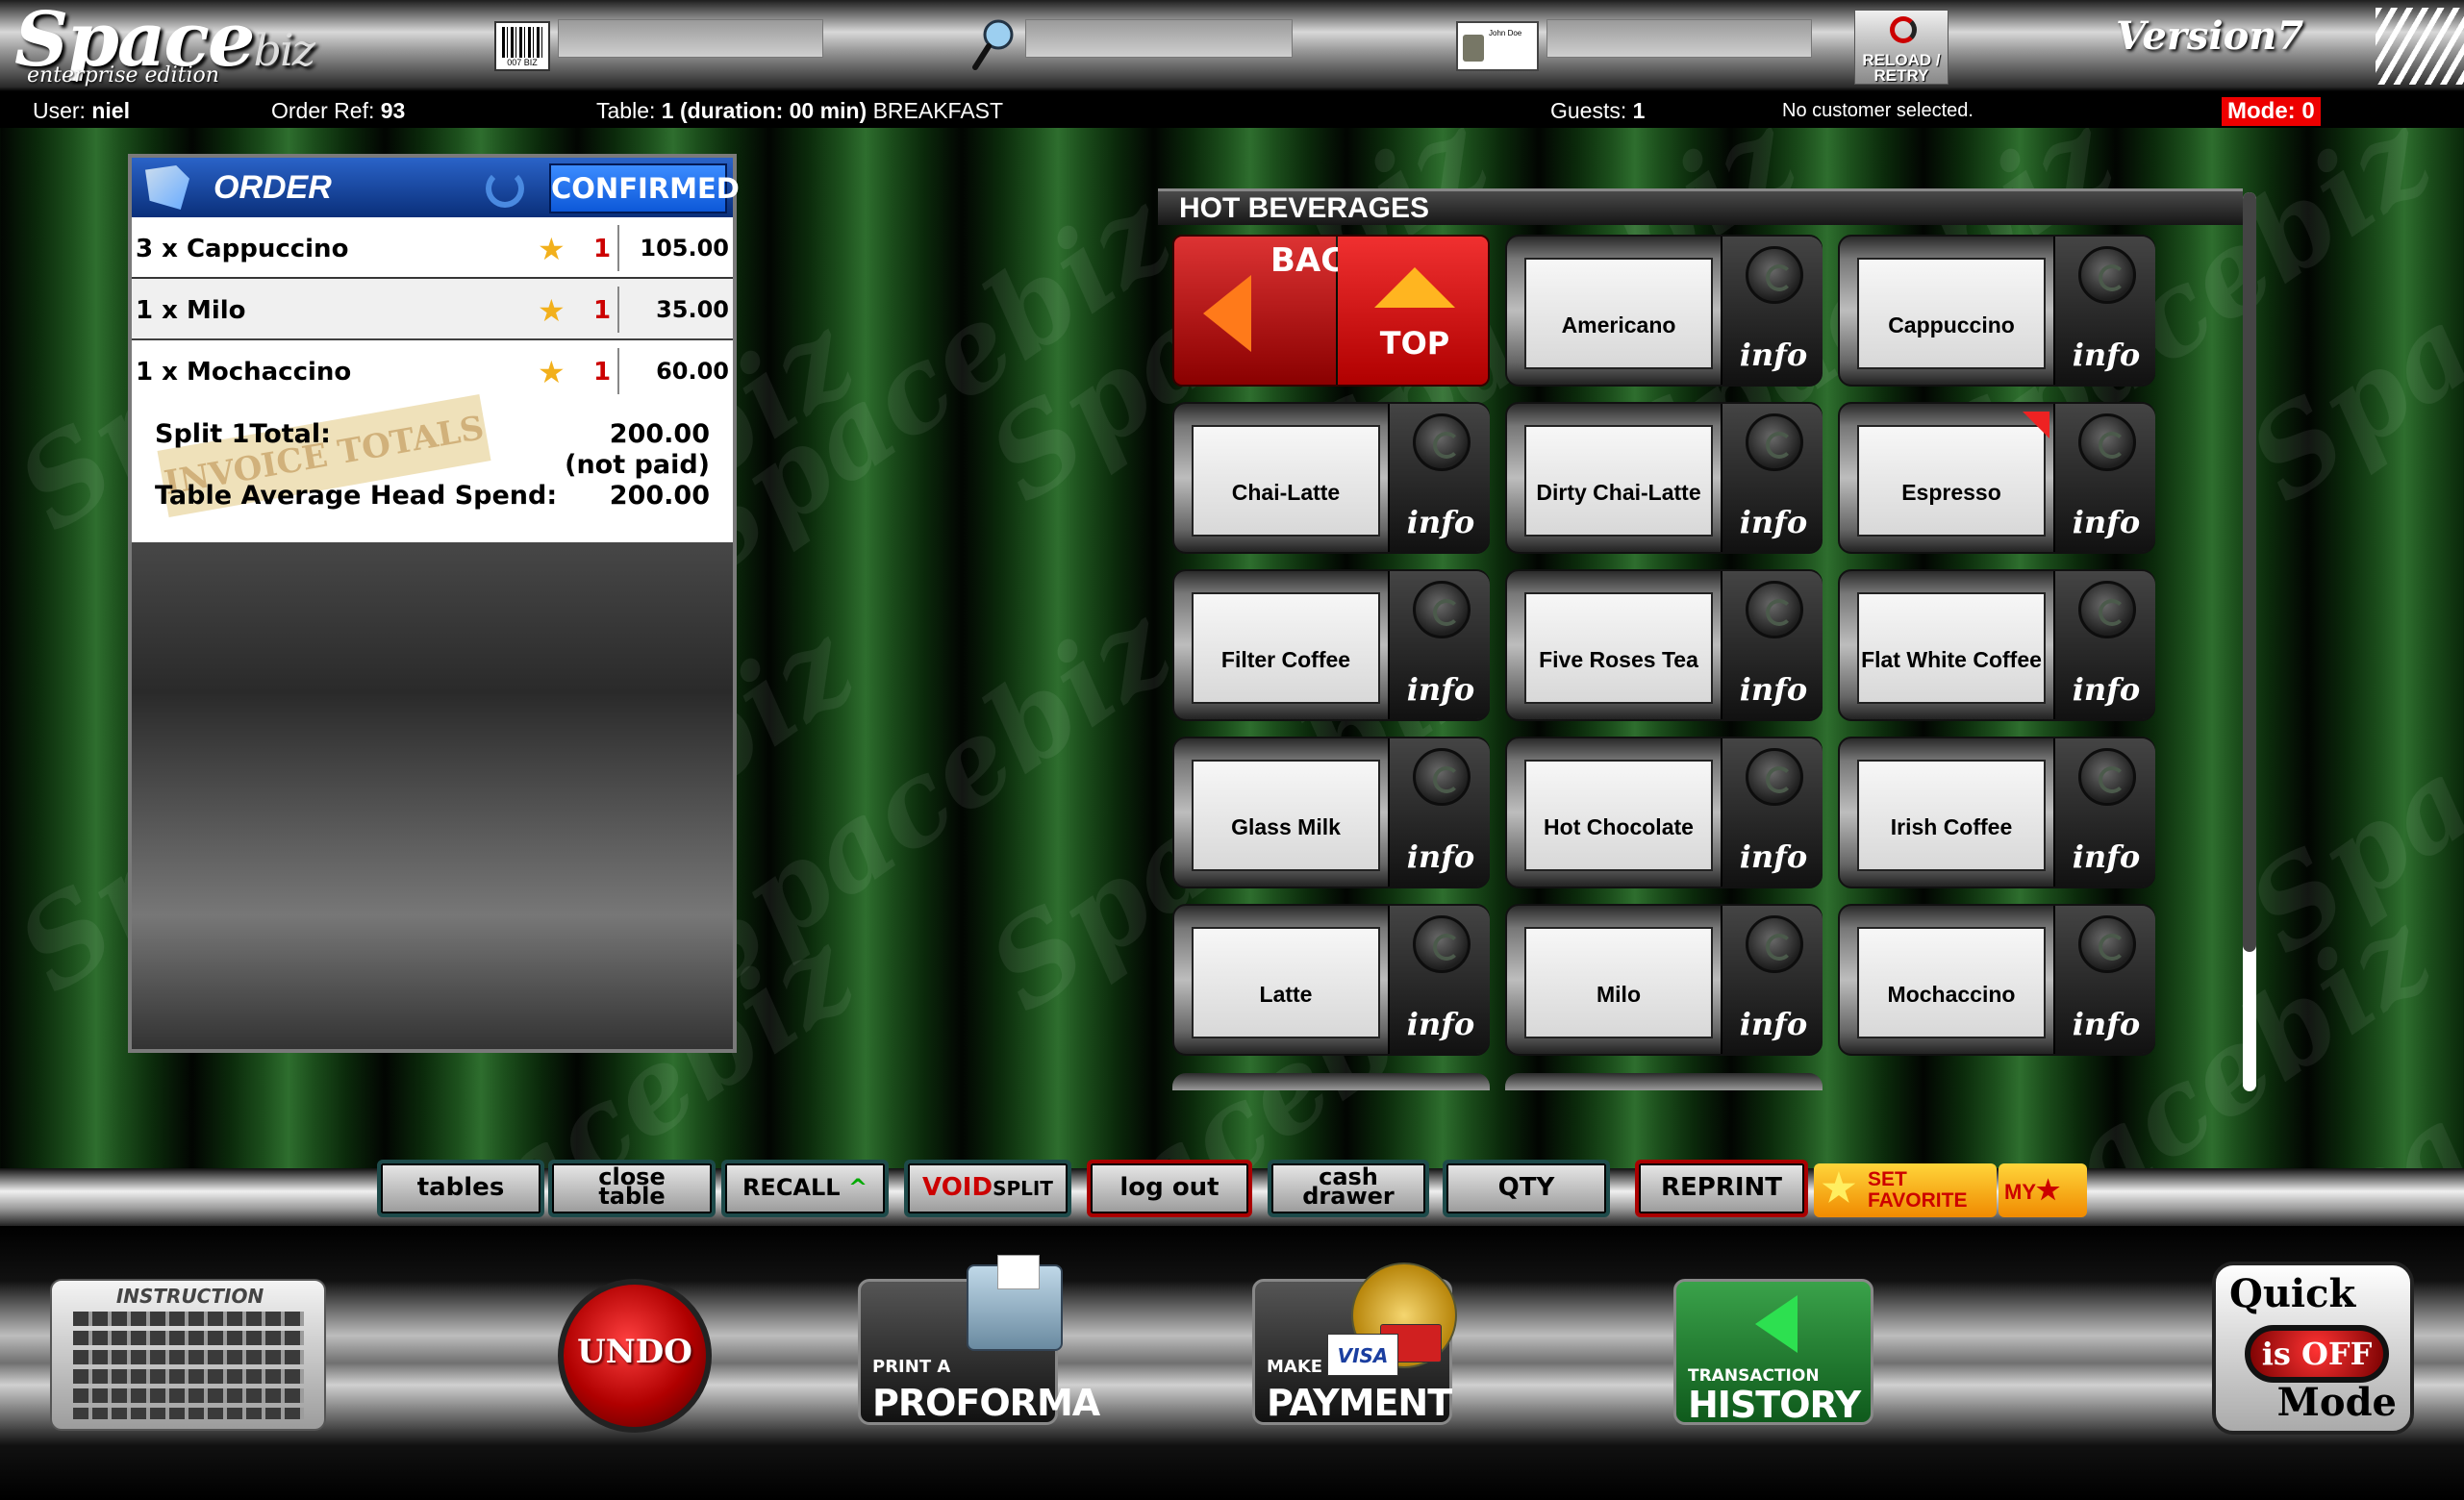  What do you see at coordinates (432, 247) in the screenshot?
I see `order-line: 3 x Cappuccino ★ 1 105.00` at bounding box center [432, 247].